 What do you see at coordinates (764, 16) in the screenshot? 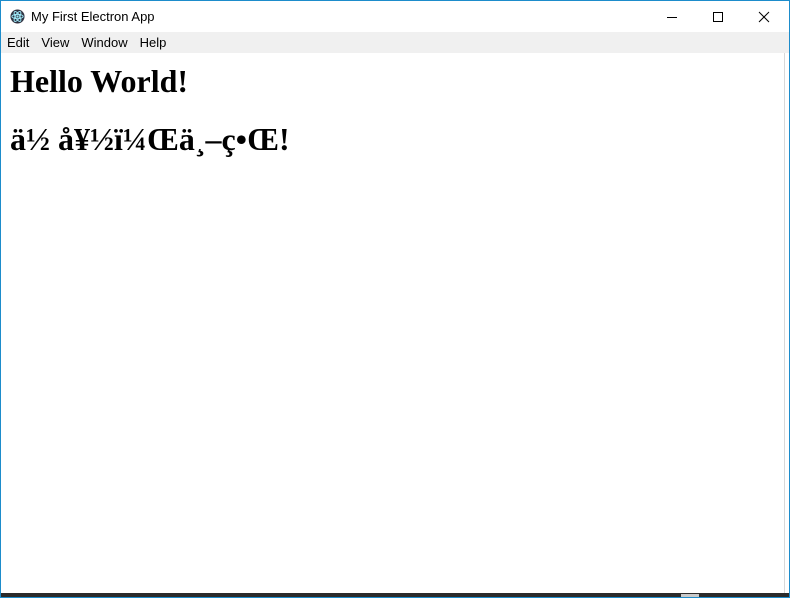
I see `close-button` at bounding box center [764, 16].